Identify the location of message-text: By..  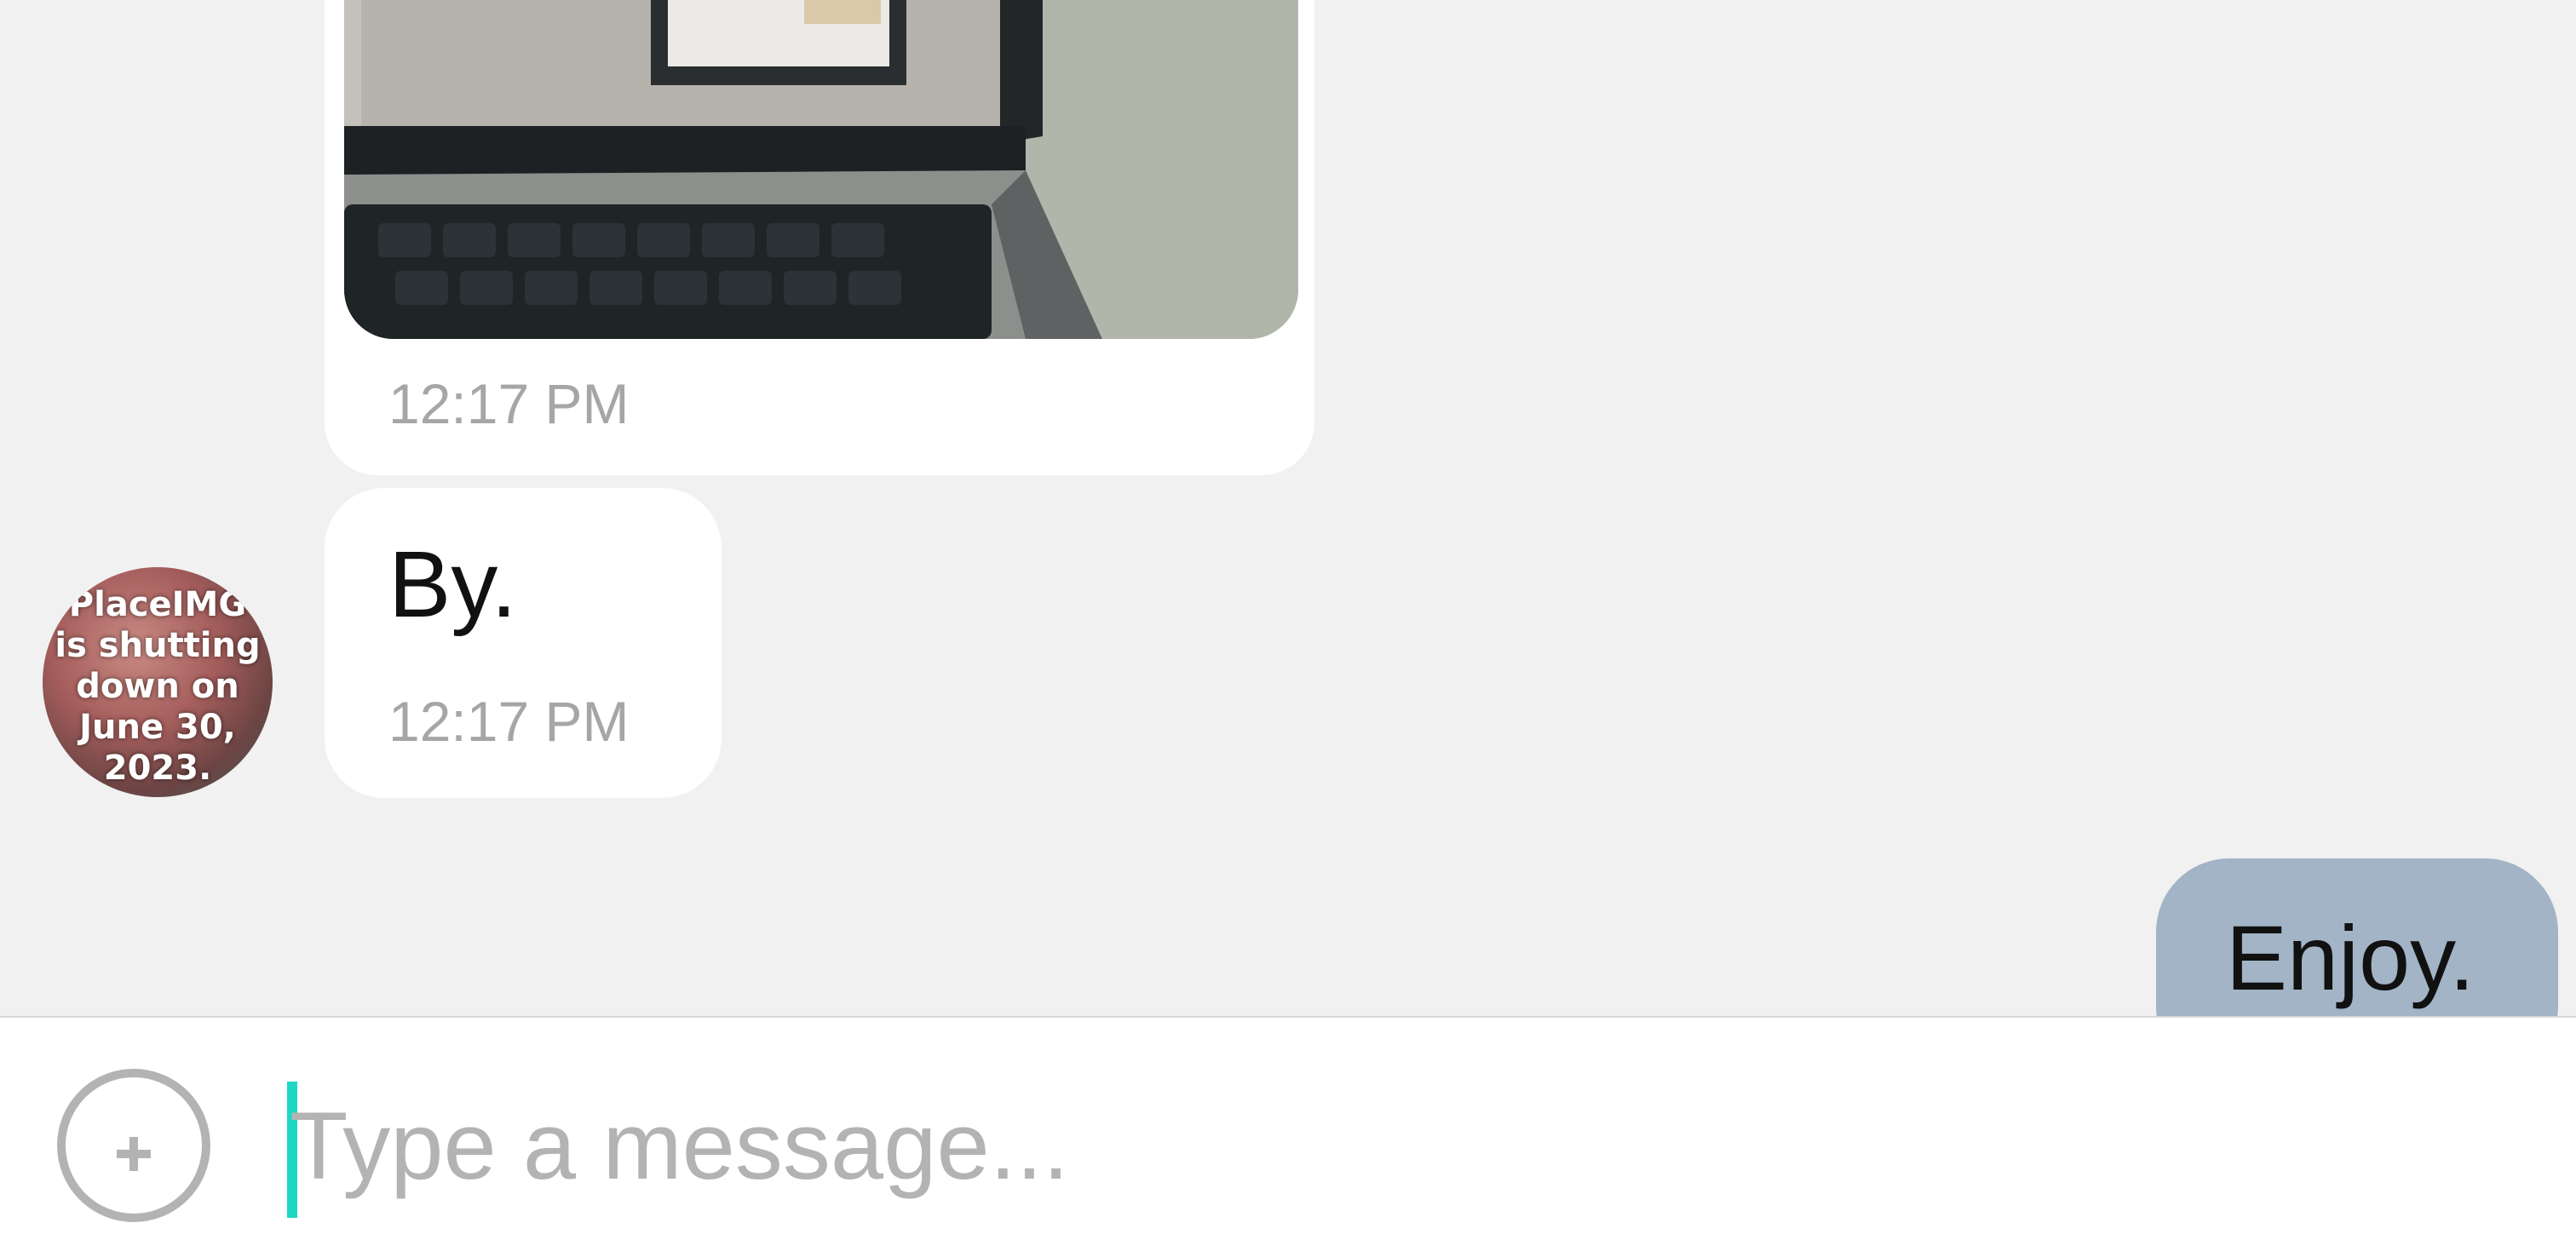
(453, 584).